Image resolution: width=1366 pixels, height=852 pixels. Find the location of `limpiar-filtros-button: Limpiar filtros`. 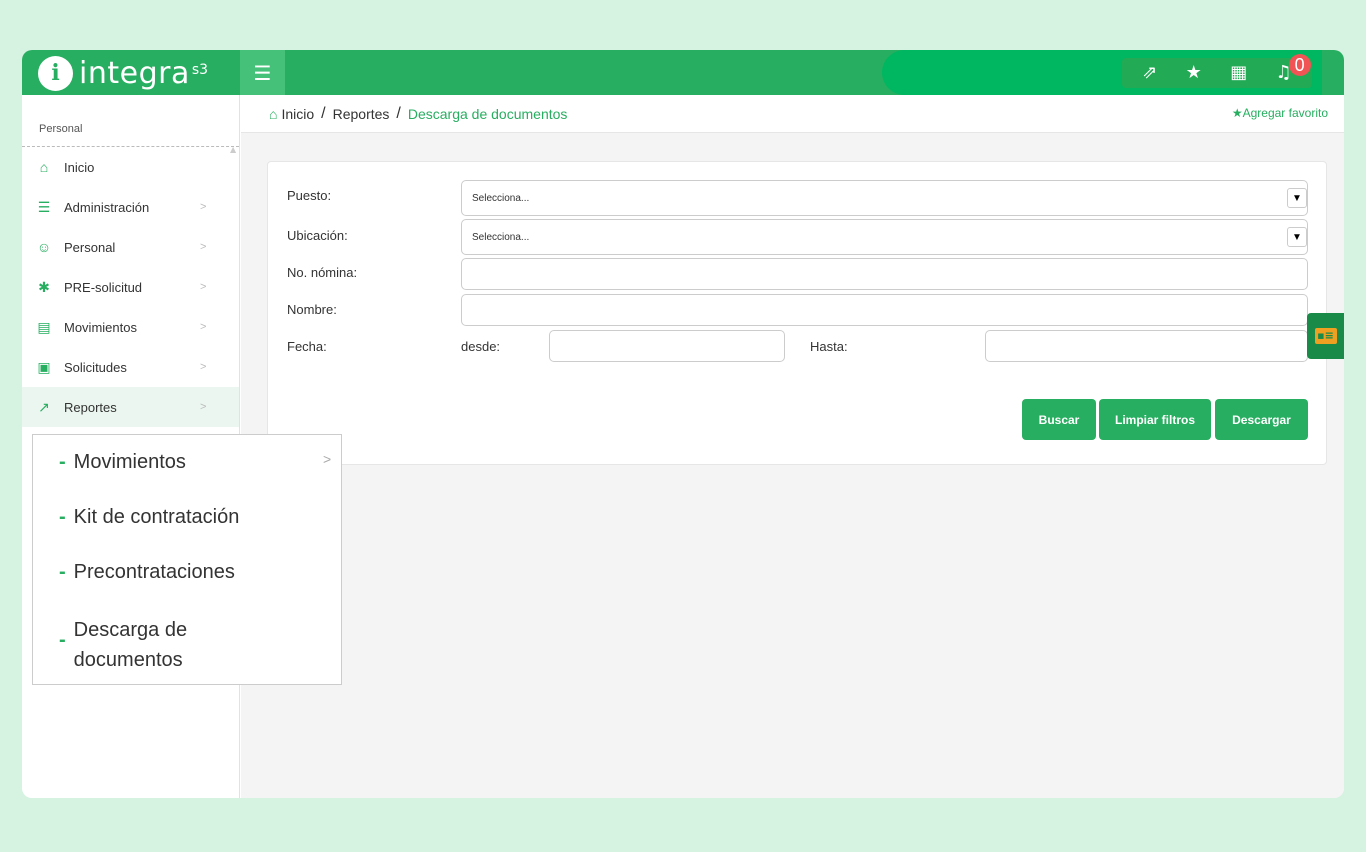

limpiar-filtros-button: Limpiar filtros is located at coordinates (1155, 419).